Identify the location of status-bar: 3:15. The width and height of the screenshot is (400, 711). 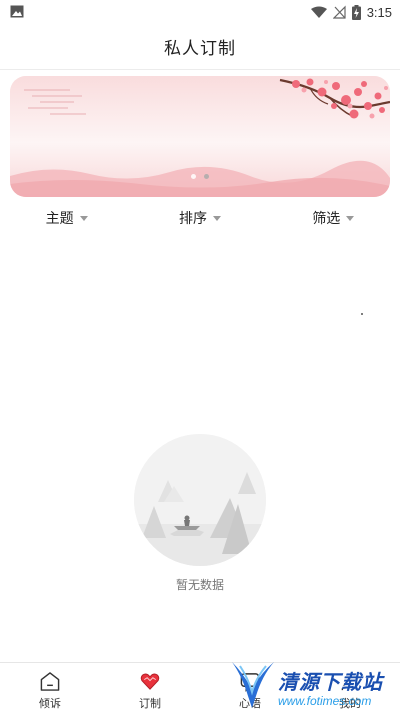
(200, 12).